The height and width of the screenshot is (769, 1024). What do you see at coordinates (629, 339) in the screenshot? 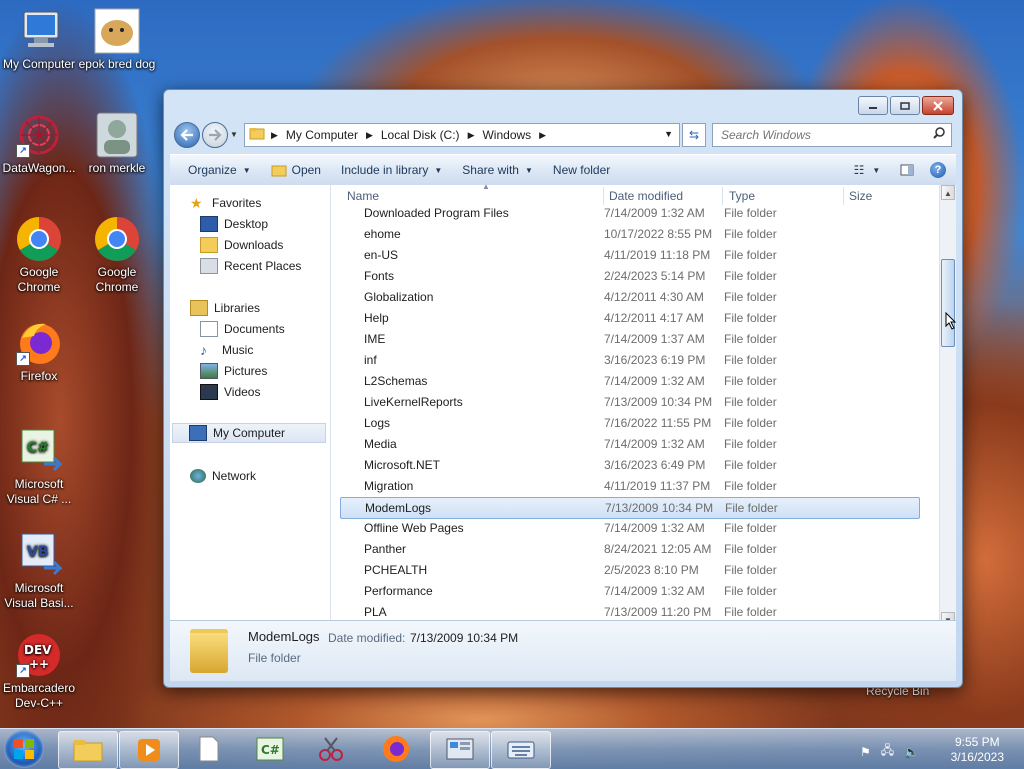
I see `file-row: IME 7/14/2009 1:37 AM File folder` at bounding box center [629, 339].